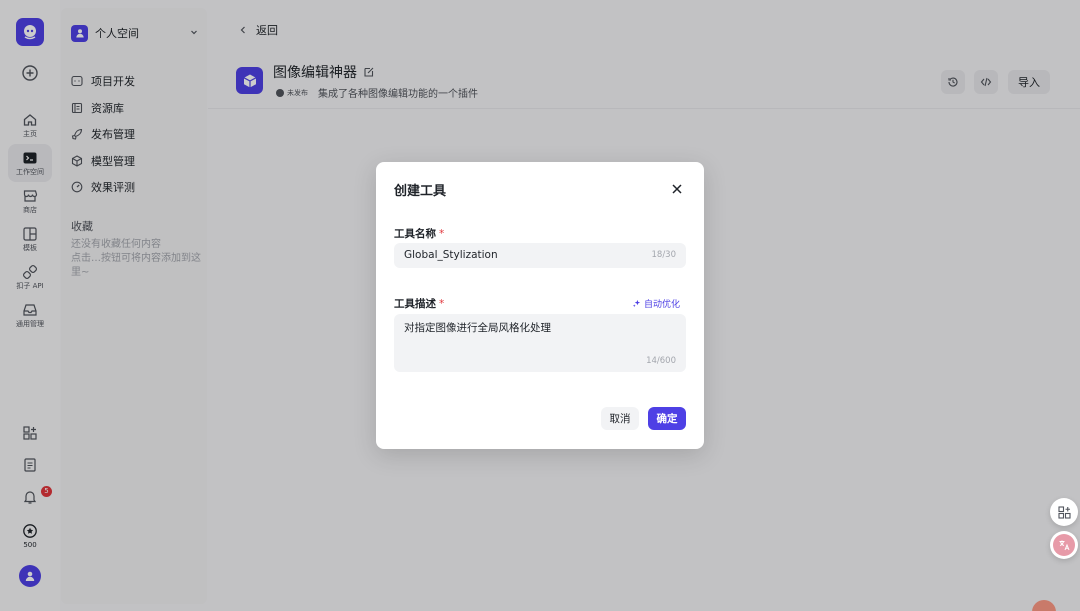 The image size is (1080, 611). Describe the element at coordinates (620, 418) in the screenshot. I see `cancel-button: 取消` at that location.